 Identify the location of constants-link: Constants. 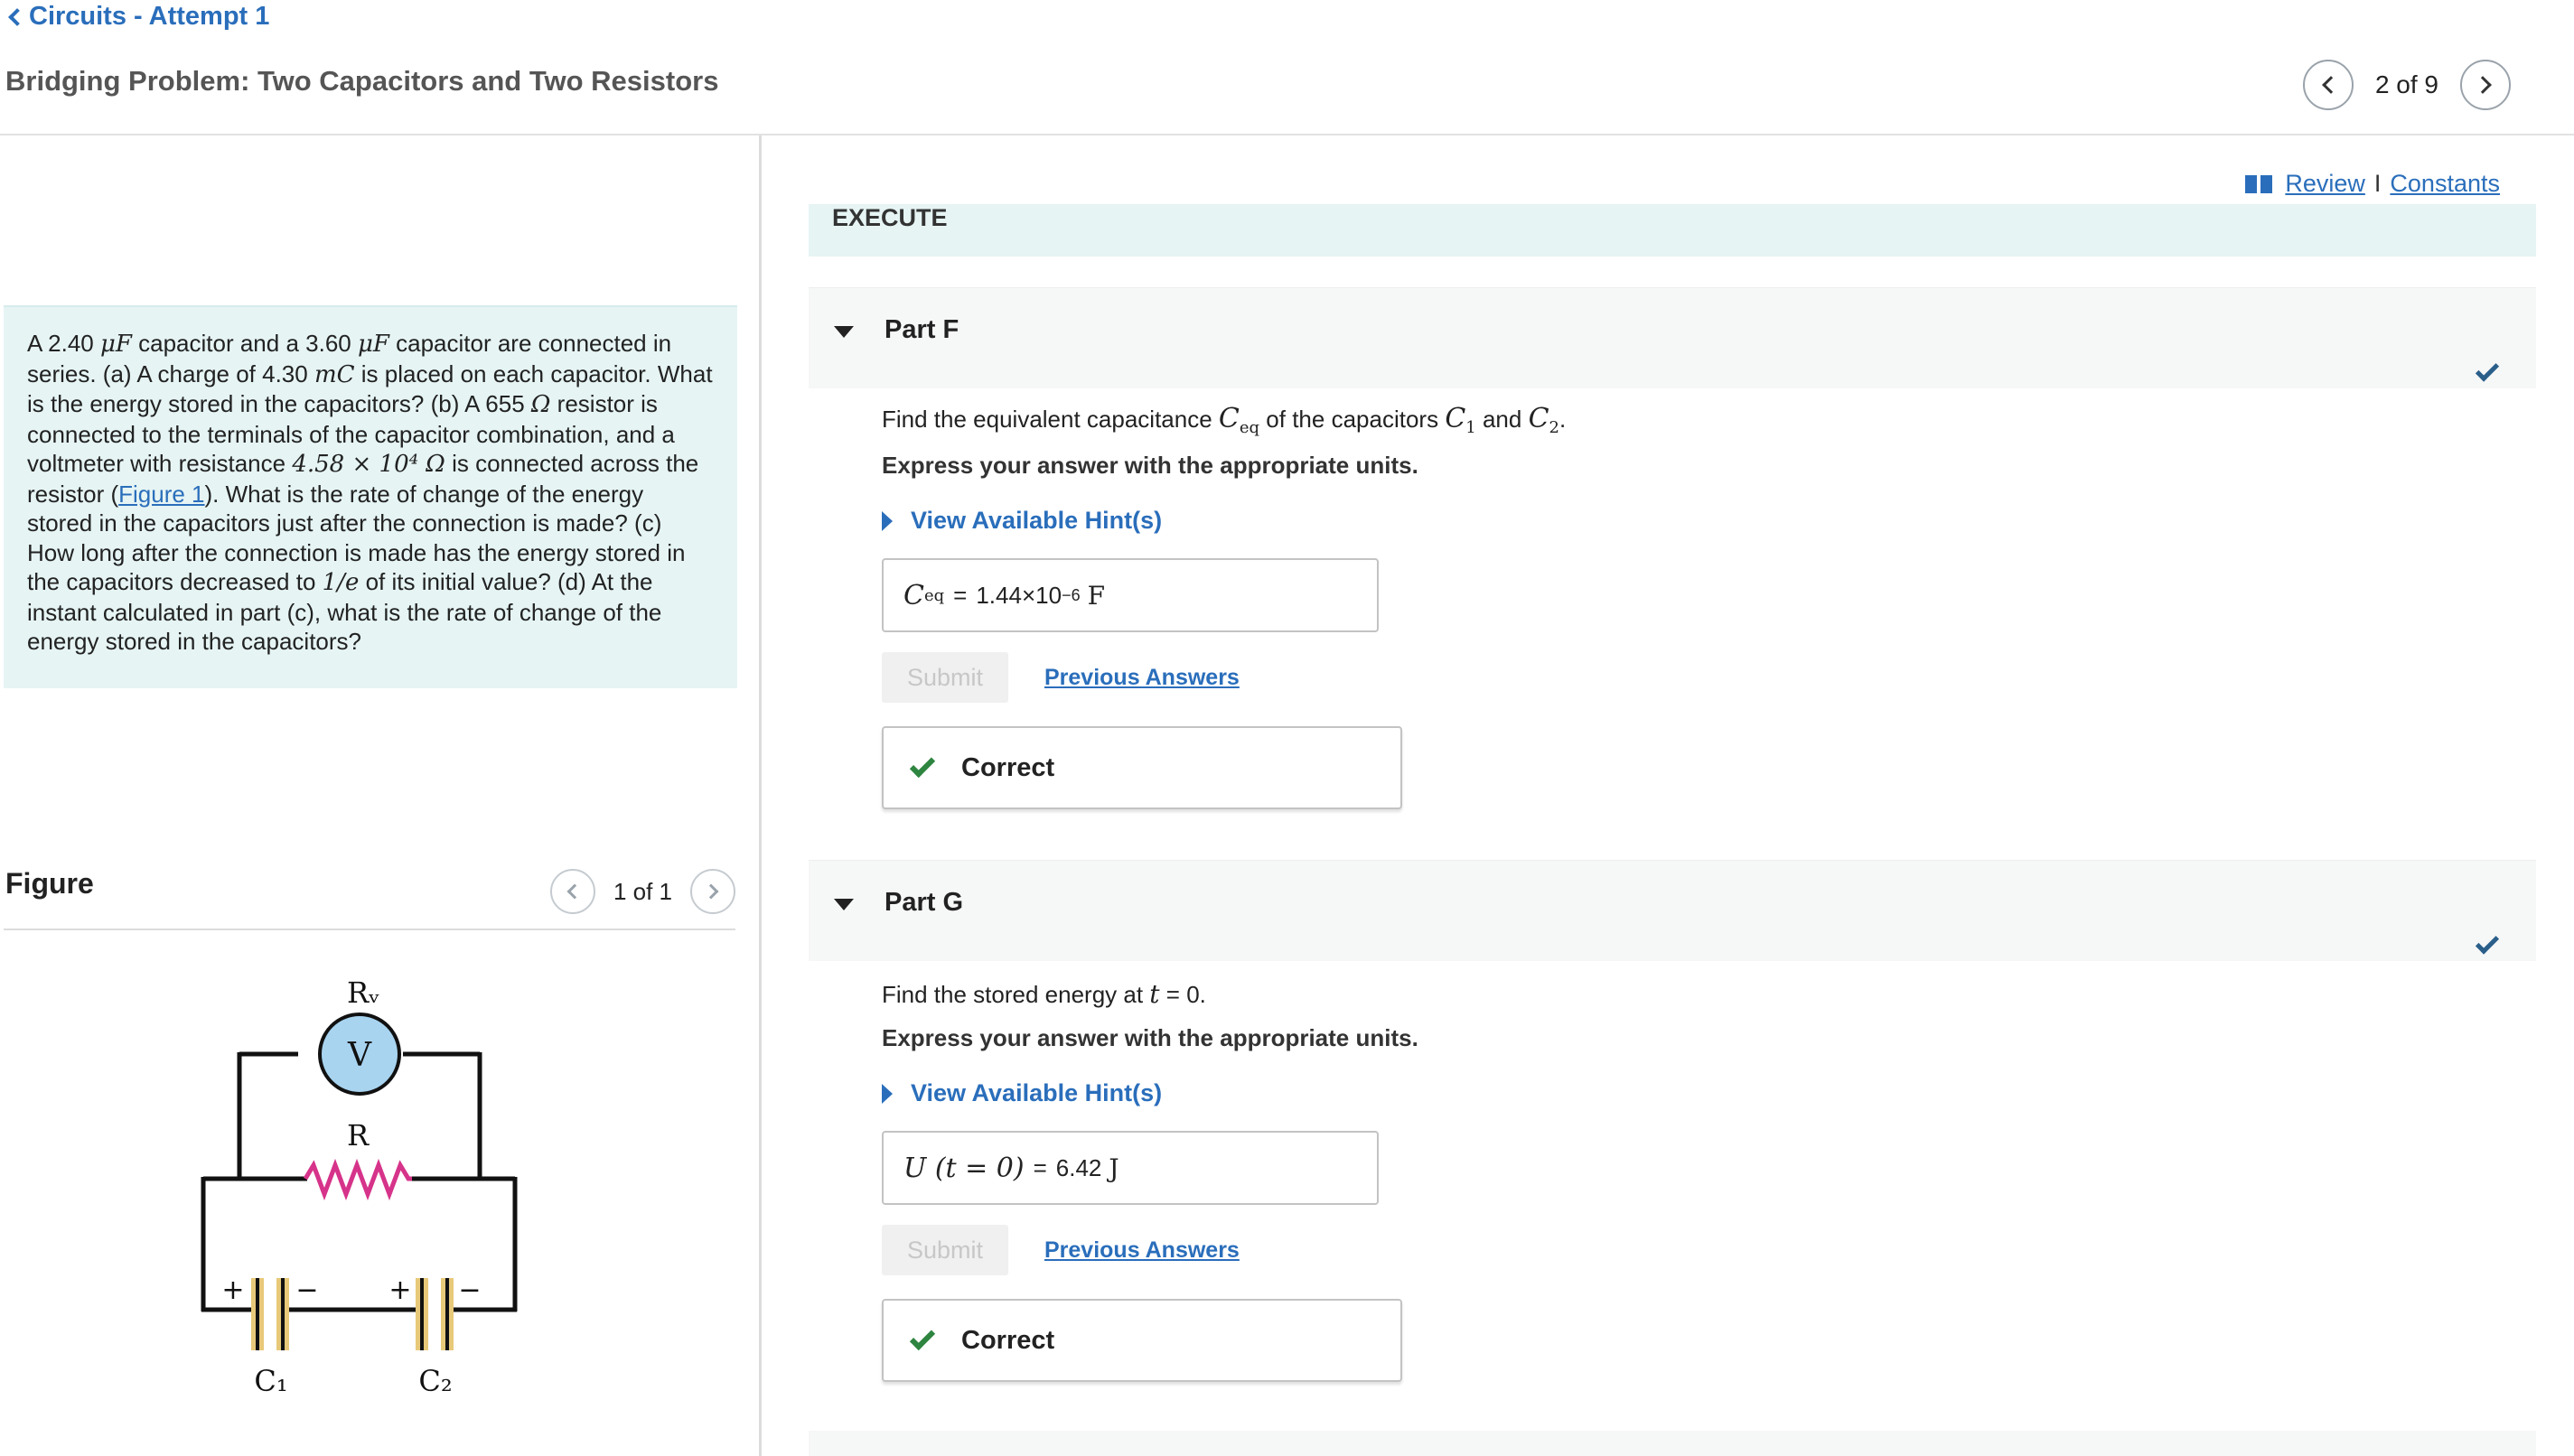
(2445, 184).